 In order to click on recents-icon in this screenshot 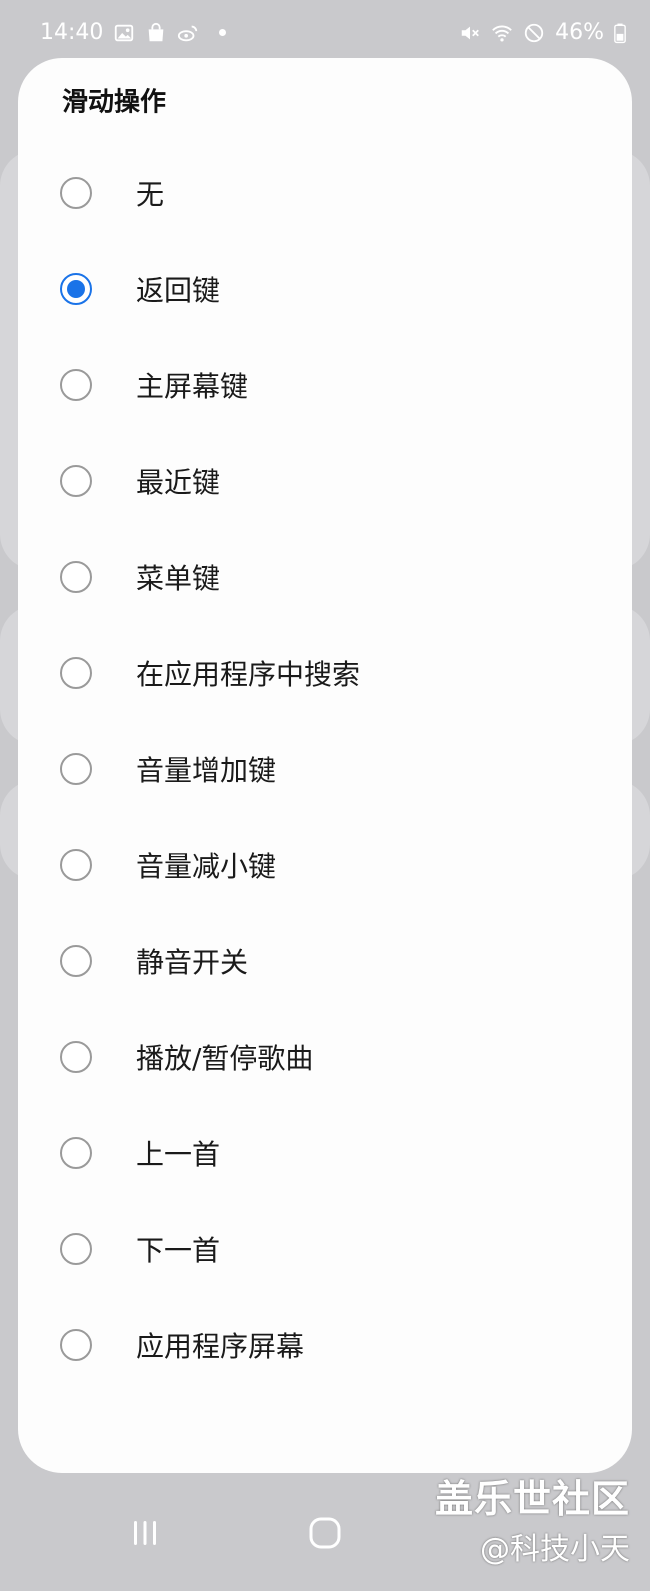, I will do `click(145, 1535)`.